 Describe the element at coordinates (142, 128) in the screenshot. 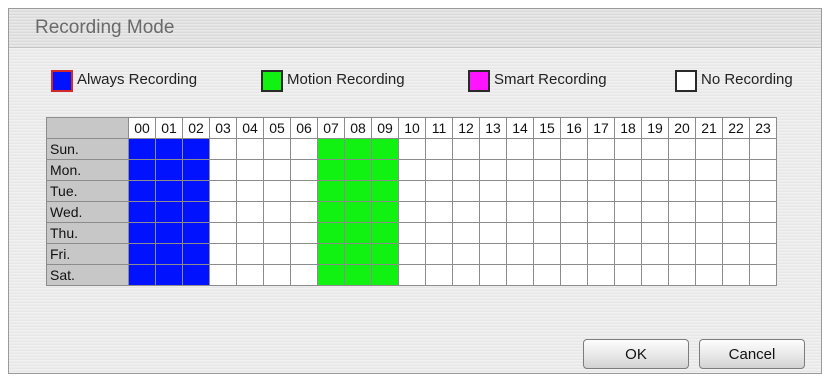

I see `hour-header-00: 00` at that location.